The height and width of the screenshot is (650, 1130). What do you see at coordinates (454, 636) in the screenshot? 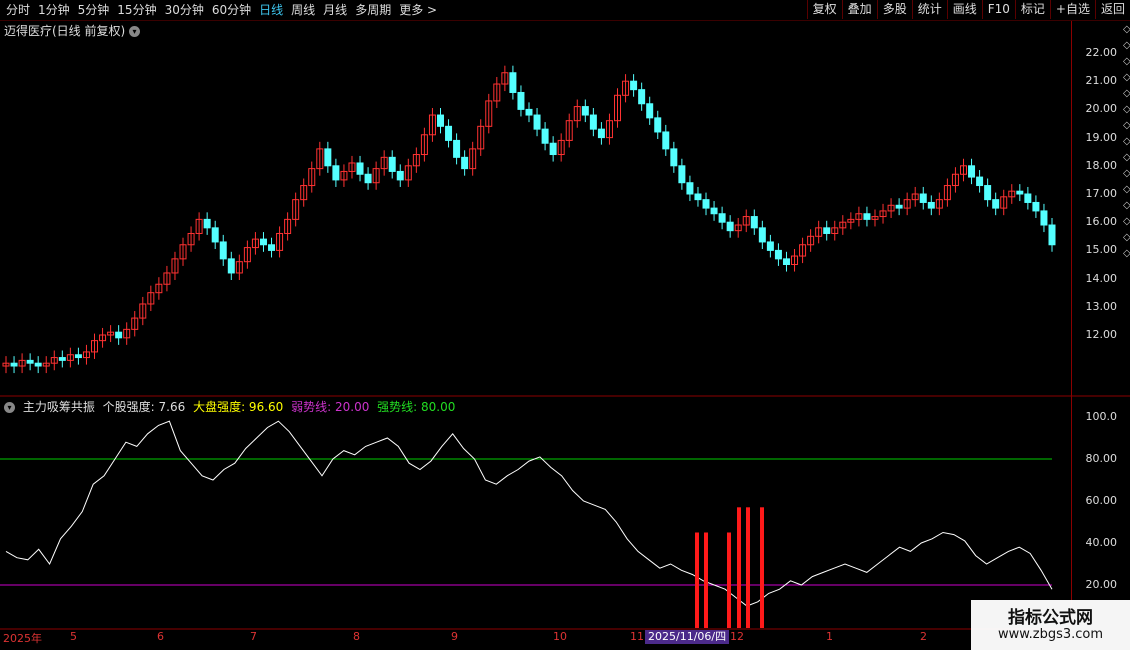
I see `x-axis-label: 9` at bounding box center [454, 636].